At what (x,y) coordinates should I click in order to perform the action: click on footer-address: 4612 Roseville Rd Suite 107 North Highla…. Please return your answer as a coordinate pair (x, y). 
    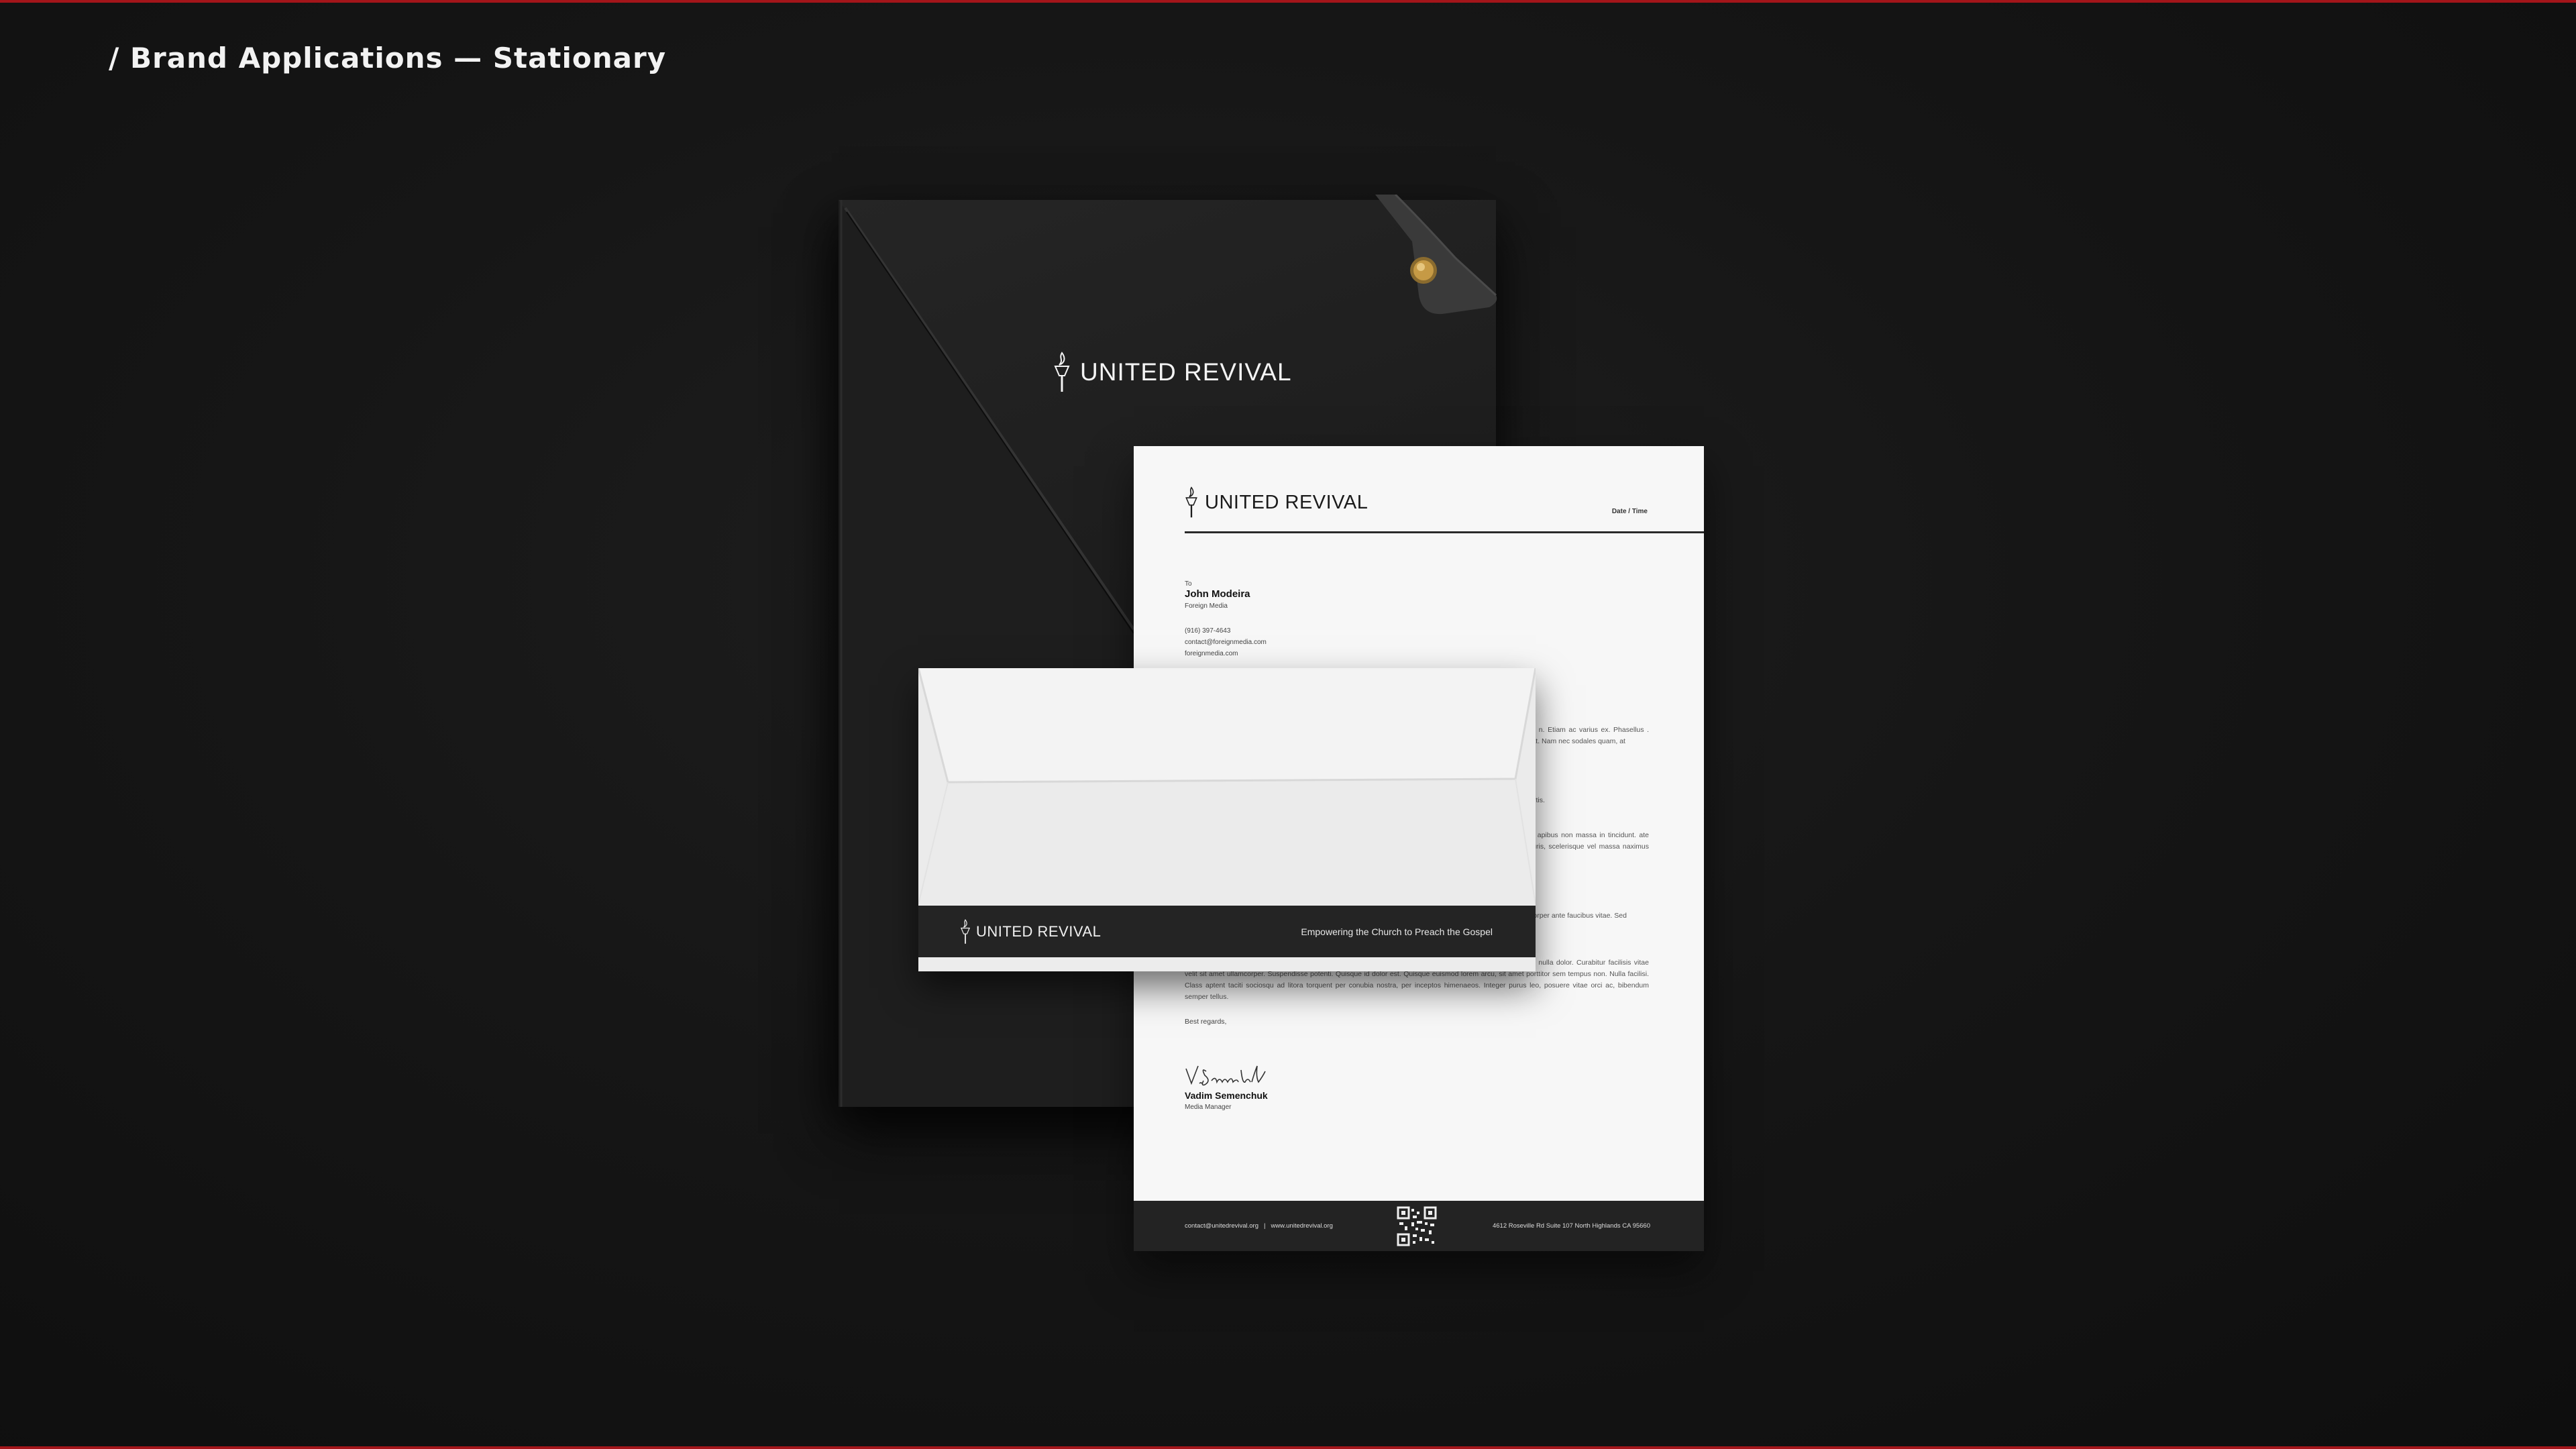
    Looking at the image, I should click on (1571, 1226).